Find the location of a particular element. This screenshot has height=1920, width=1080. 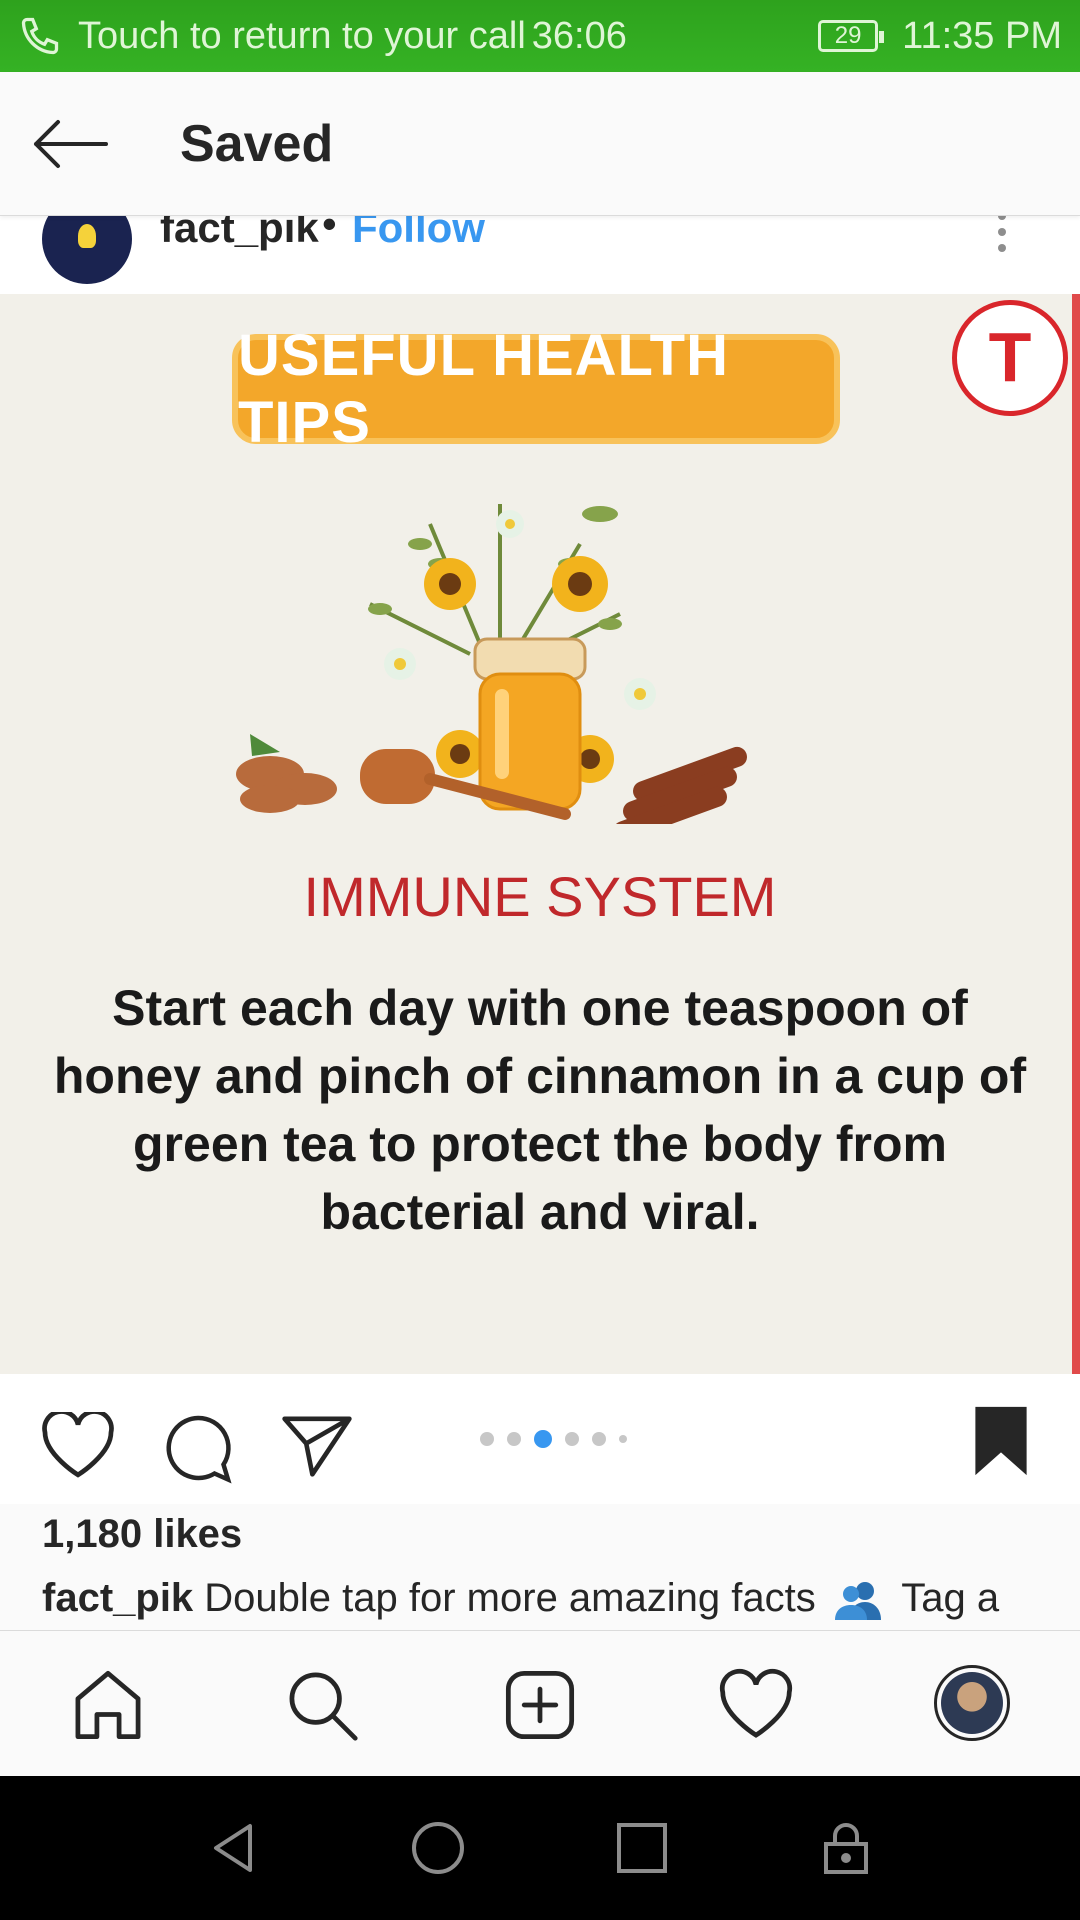

home-circle-icon is located at coordinates (438, 1848).